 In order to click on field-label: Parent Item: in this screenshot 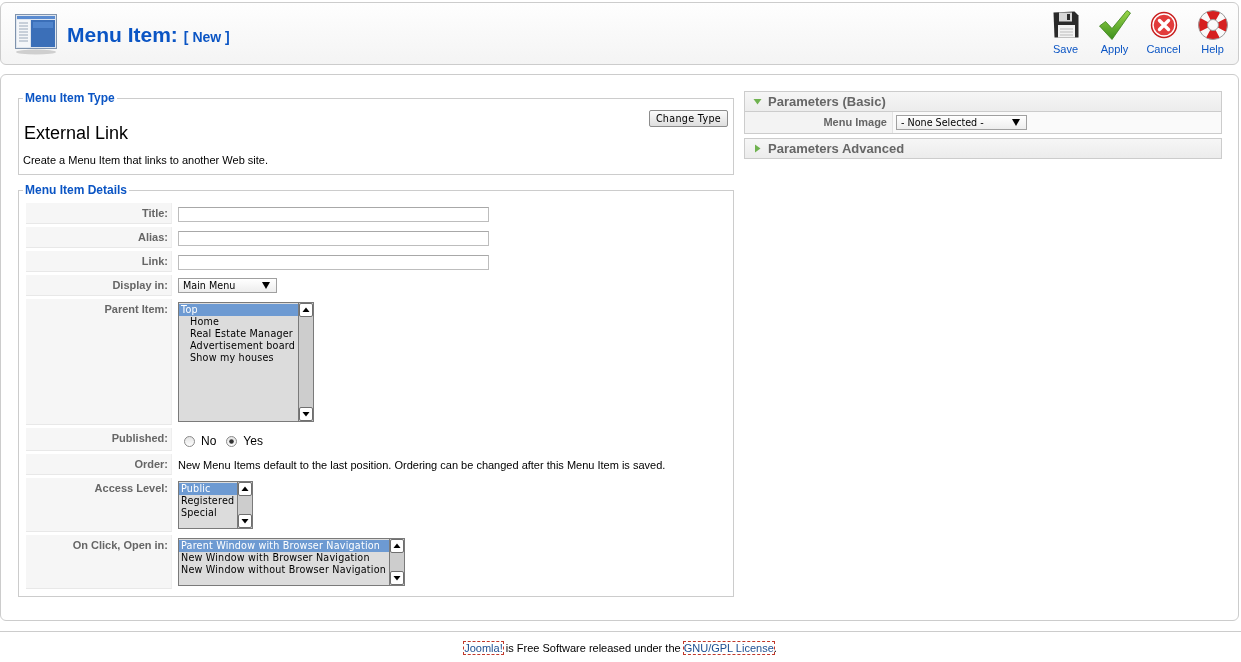, I will do `click(99, 362)`.